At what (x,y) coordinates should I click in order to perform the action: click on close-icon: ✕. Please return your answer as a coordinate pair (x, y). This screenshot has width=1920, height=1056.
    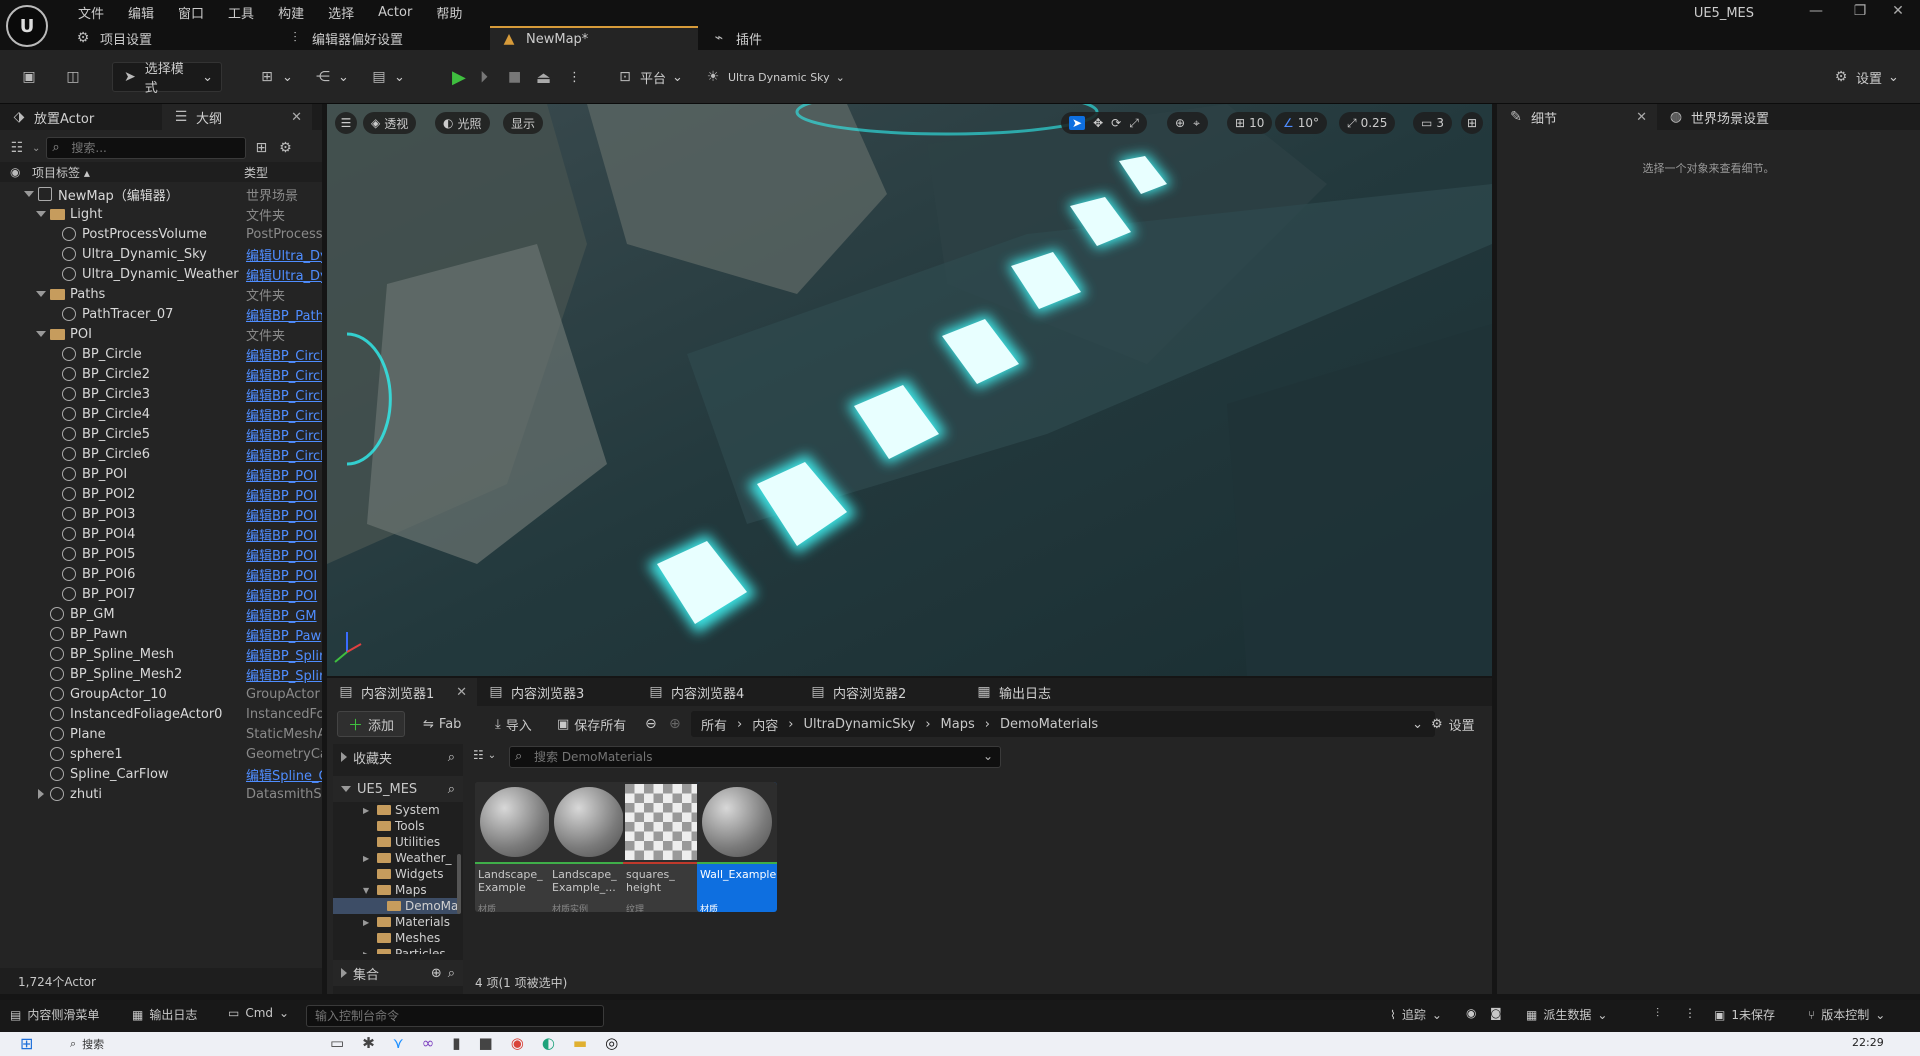
    Looking at the image, I should click on (461, 692).